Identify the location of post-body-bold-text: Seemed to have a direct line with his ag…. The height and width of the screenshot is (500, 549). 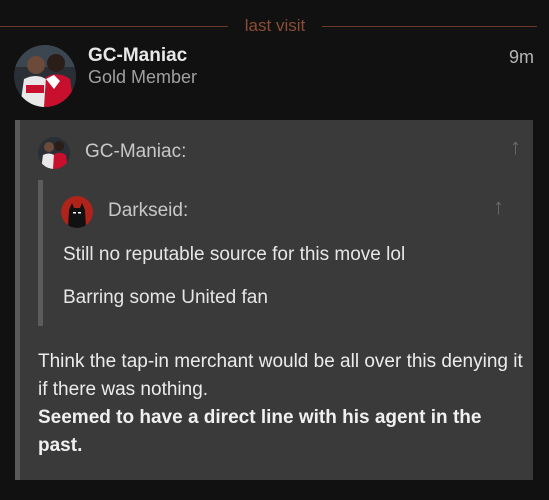
(260, 431).